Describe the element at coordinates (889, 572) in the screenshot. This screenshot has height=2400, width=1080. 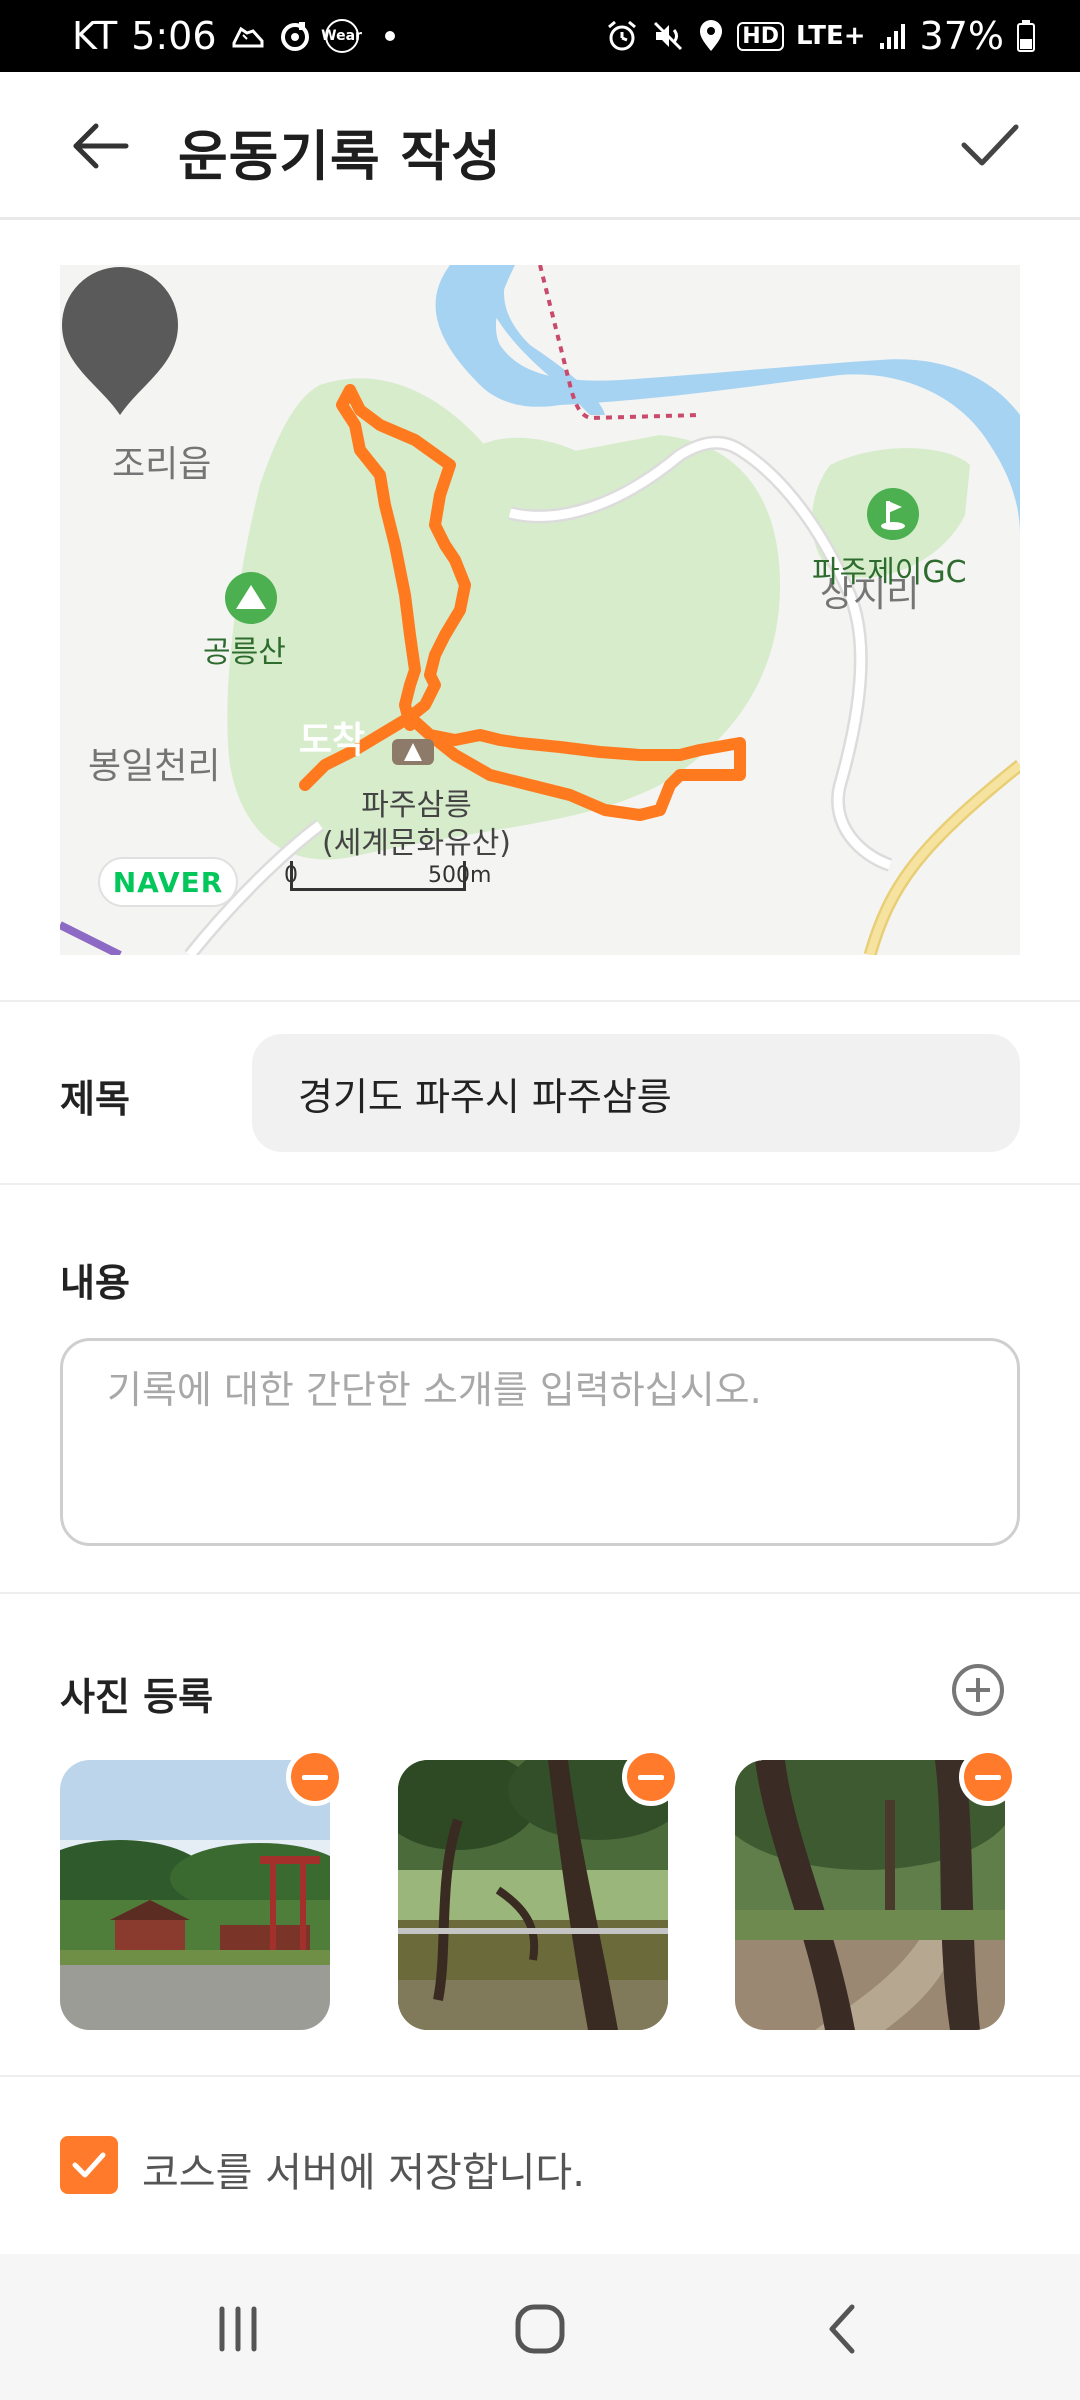
I see `map-label-paju-gc: 파주제이GC` at that location.